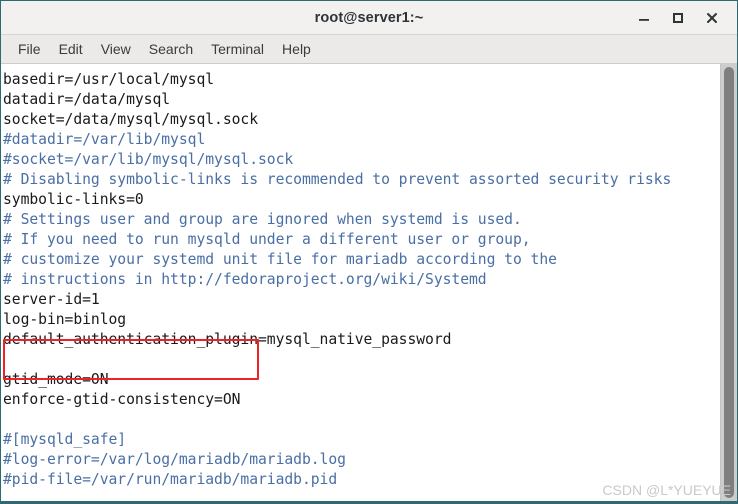 The width and height of the screenshot is (738, 504). I want to click on editor-line: gtid_mode=ON, so click(56, 379).